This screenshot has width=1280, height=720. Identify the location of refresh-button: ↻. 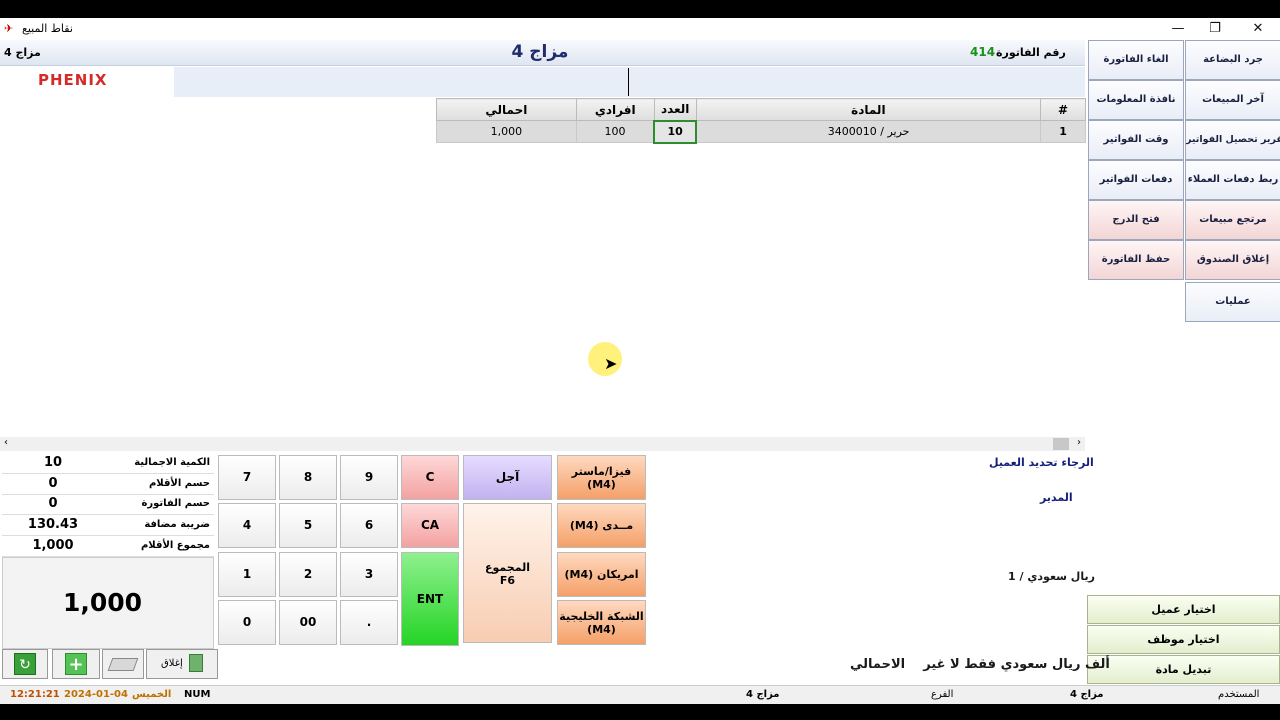
(25, 664).